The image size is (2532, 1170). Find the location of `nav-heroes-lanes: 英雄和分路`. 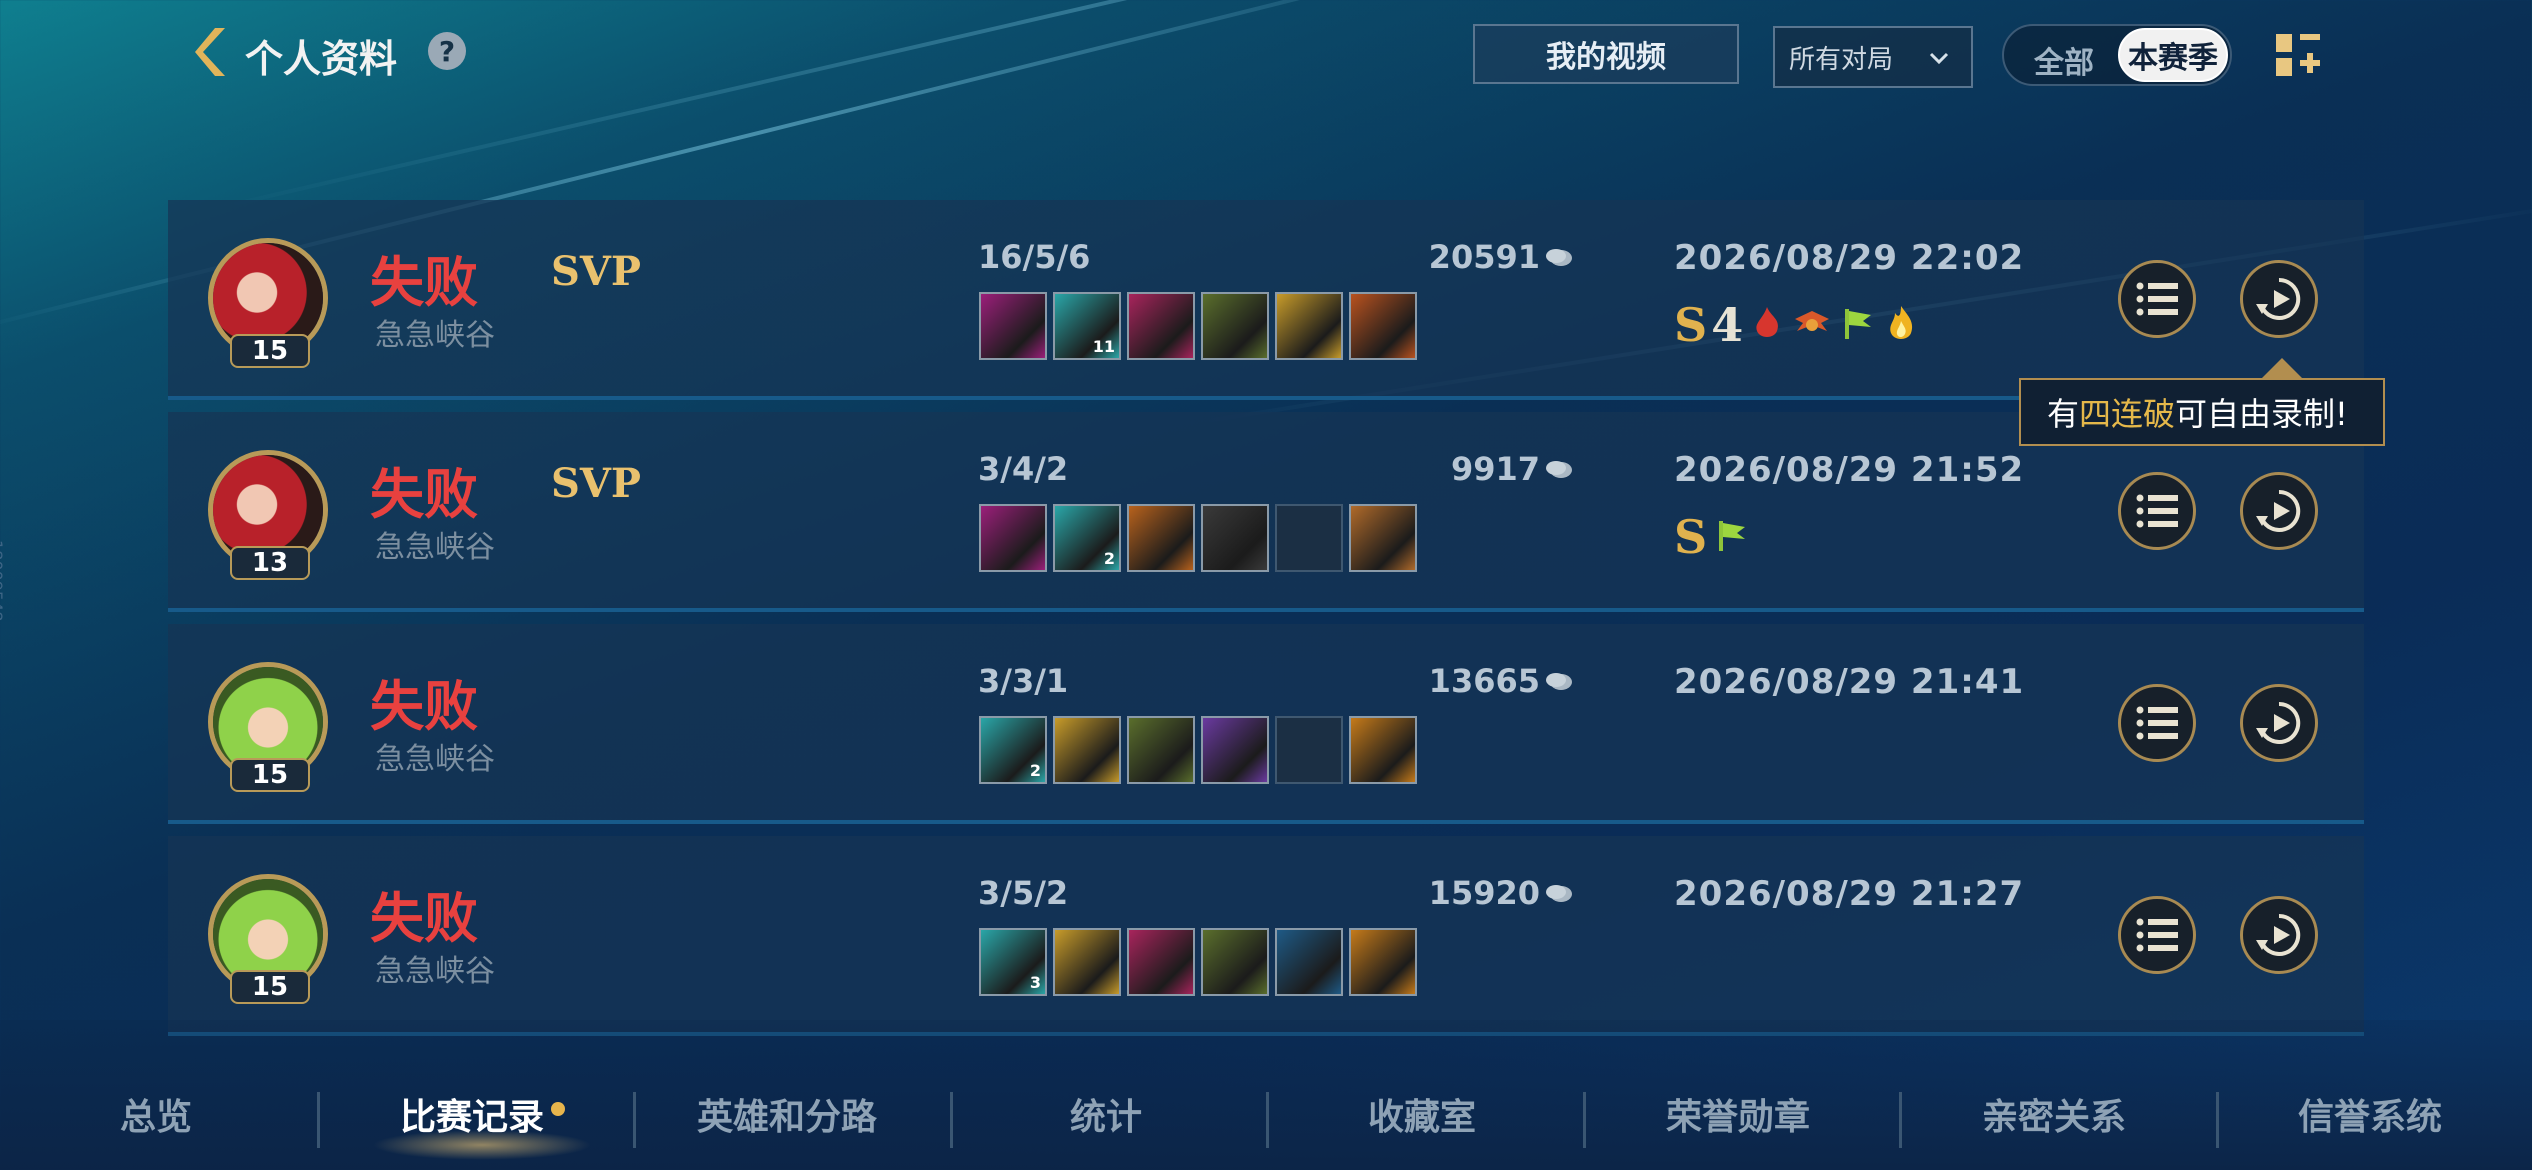

nav-heroes-lanes: 英雄和分路 is located at coordinates (787, 1114).